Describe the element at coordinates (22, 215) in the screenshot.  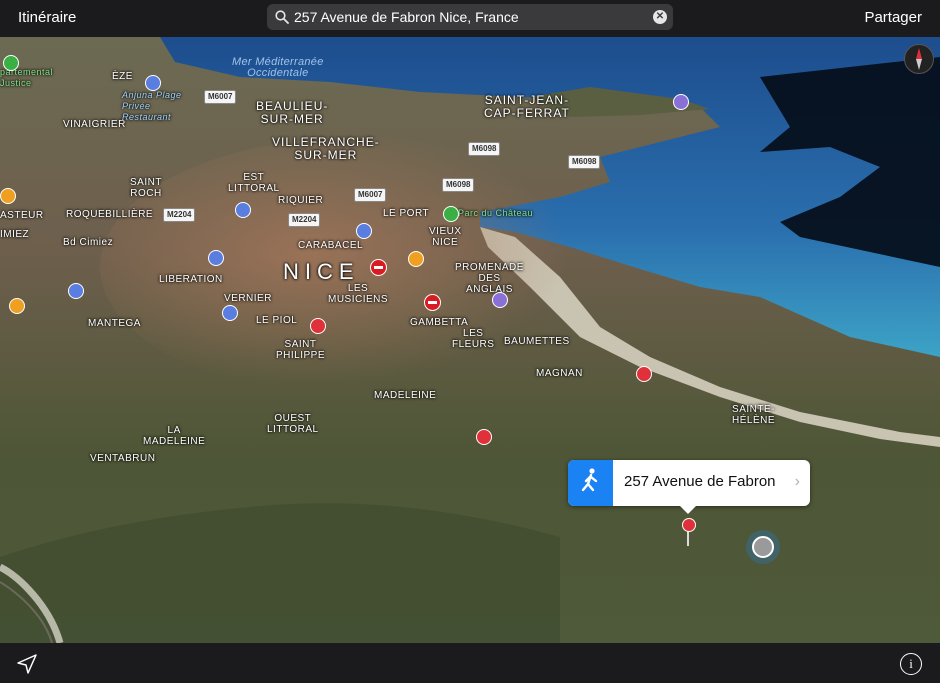
I see `district-label: ASTEUR` at that location.